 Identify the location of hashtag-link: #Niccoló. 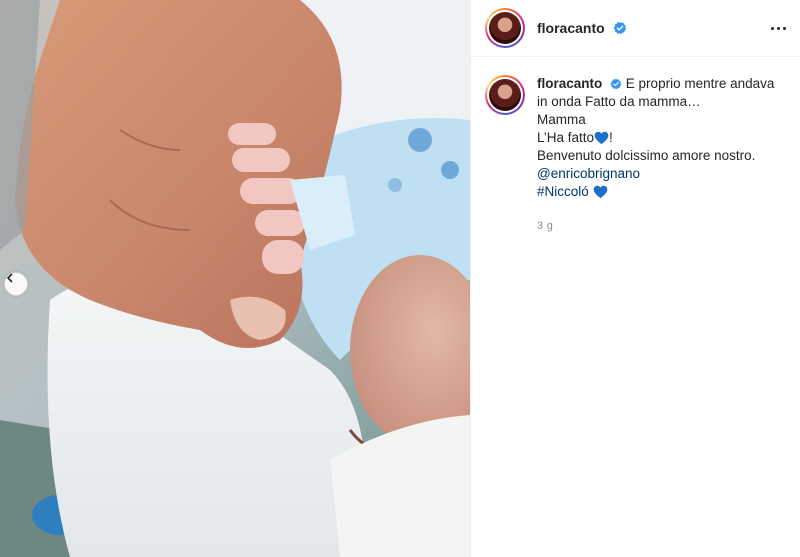
(563, 191).